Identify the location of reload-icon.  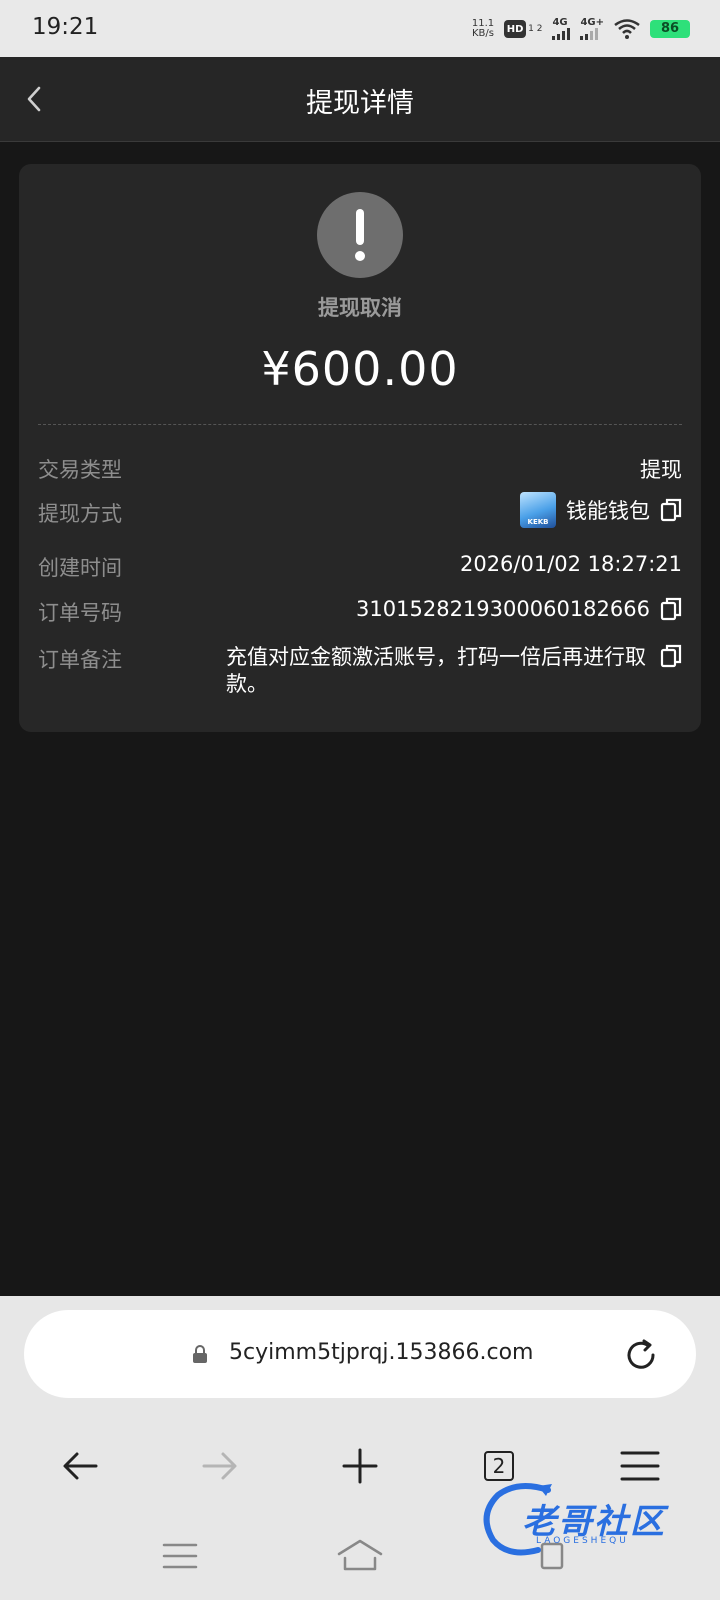
(641, 1355).